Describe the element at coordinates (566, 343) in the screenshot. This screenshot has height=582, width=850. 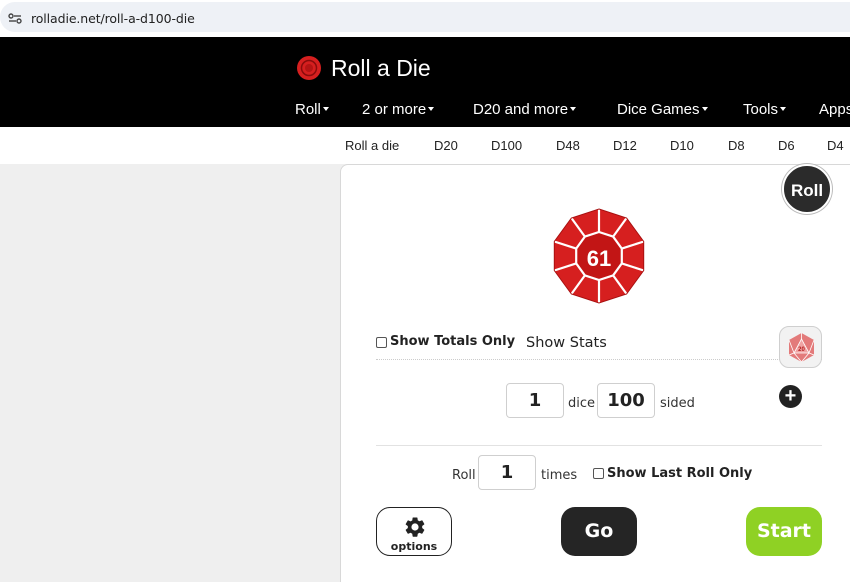
I see `show-stats-link: Show Stats` at that location.